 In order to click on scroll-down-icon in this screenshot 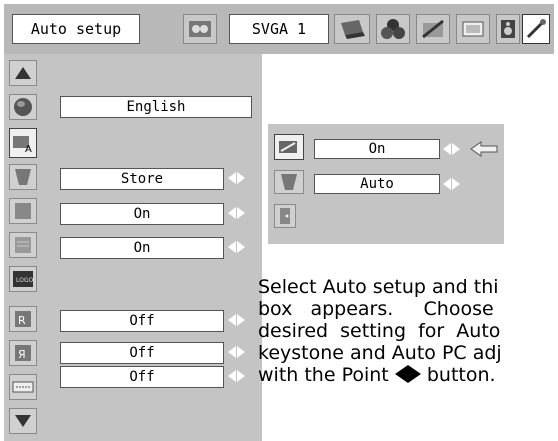, I will do `click(23, 421)`.